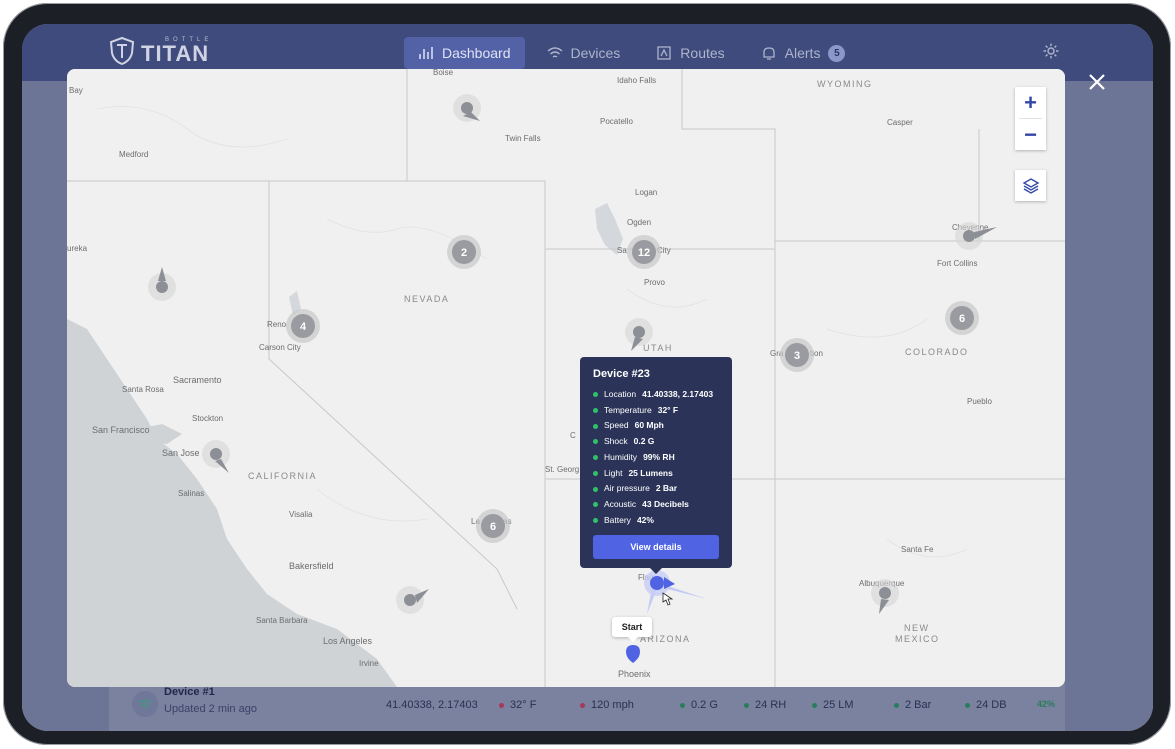  I want to click on nav-alerts: Alerts 5, so click(803, 53).